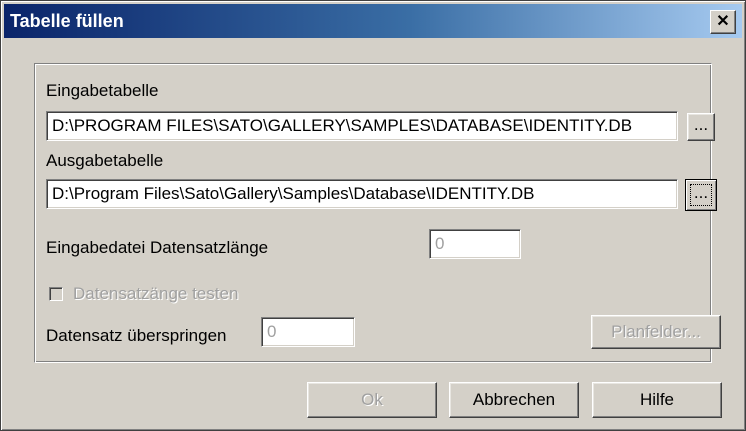 The height and width of the screenshot is (431, 746). I want to click on skip-records-field: 0, so click(308, 332).